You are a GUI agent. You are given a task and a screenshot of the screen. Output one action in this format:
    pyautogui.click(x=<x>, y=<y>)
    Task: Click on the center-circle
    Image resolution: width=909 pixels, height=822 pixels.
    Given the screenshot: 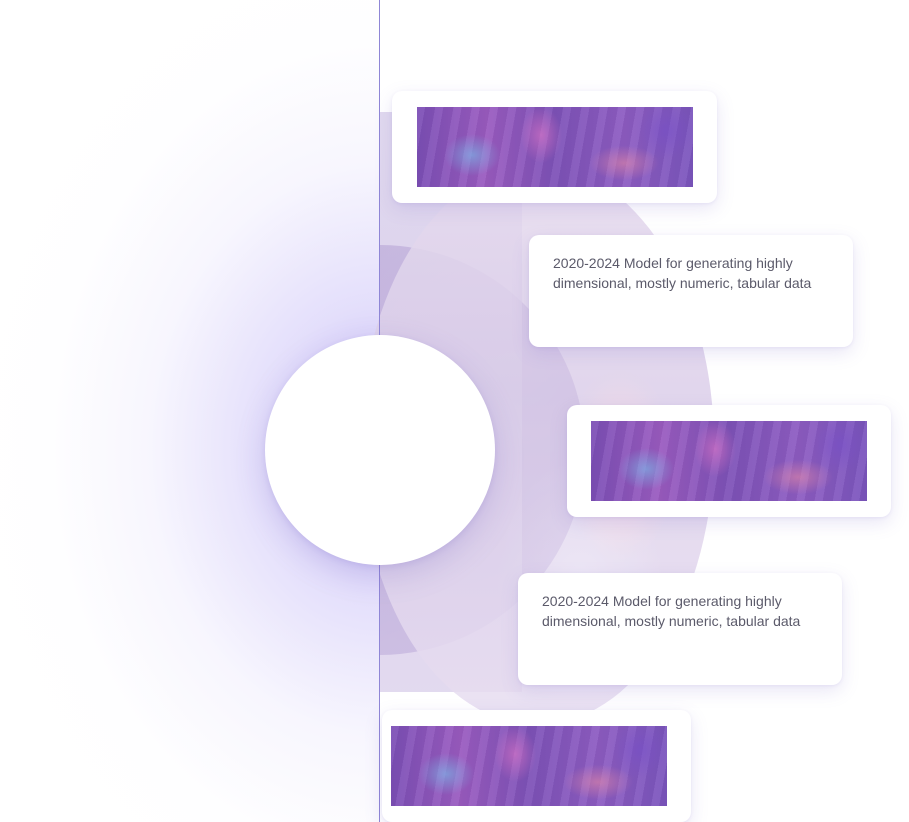 What is the action you would take?
    pyautogui.click(x=380, y=450)
    